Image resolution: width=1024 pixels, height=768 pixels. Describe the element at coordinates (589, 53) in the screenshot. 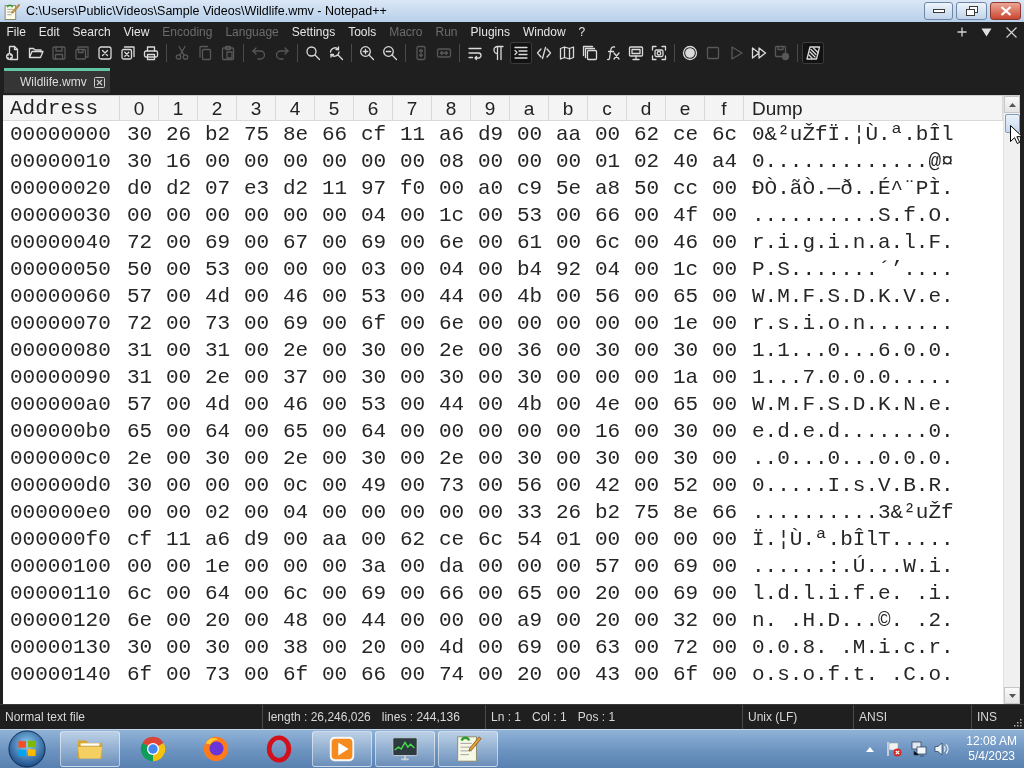

I see `pages-icon` at that location.